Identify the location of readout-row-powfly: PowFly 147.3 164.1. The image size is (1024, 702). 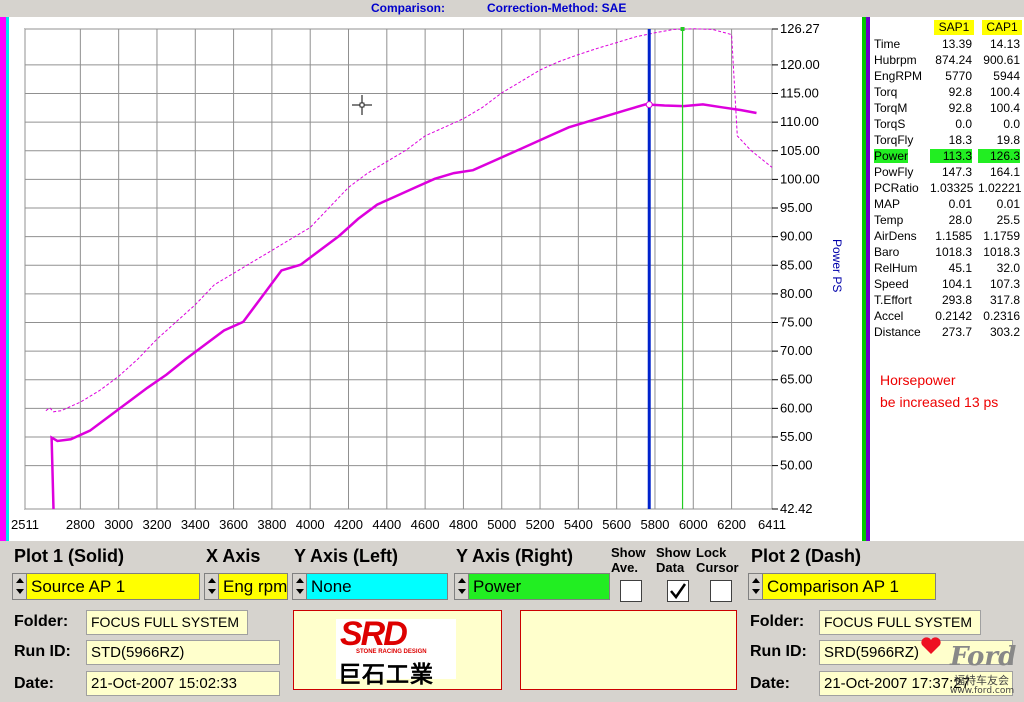
(947, 172).